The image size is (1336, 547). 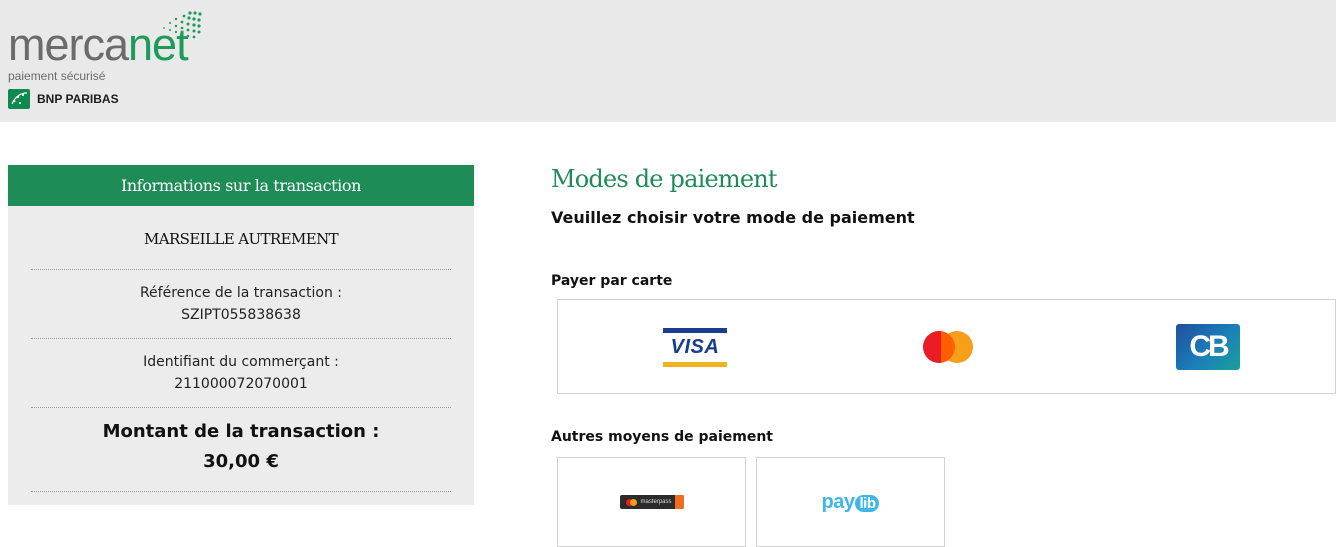 I want to click on bnp-stars-icon, so click(x=19, y=99).